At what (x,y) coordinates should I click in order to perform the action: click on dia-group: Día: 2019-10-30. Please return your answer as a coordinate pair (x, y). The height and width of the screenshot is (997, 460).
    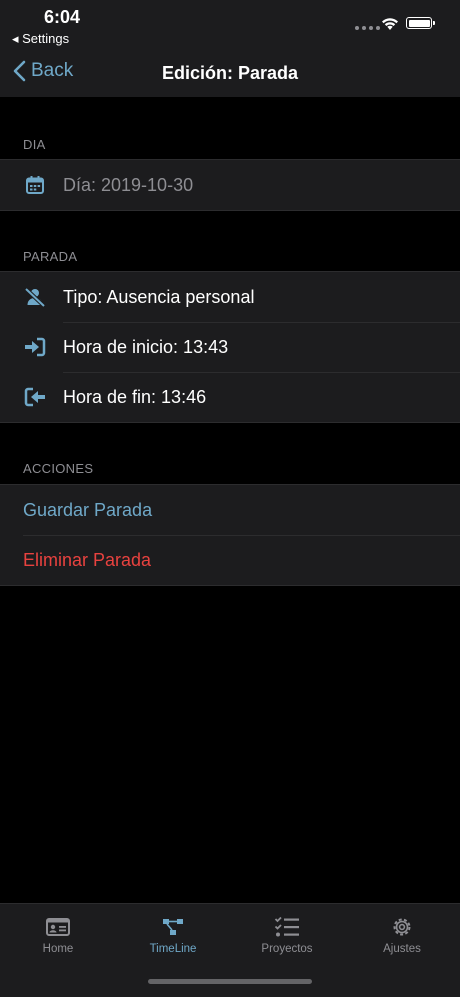
    Looking at the image, I should click on (230, 185).